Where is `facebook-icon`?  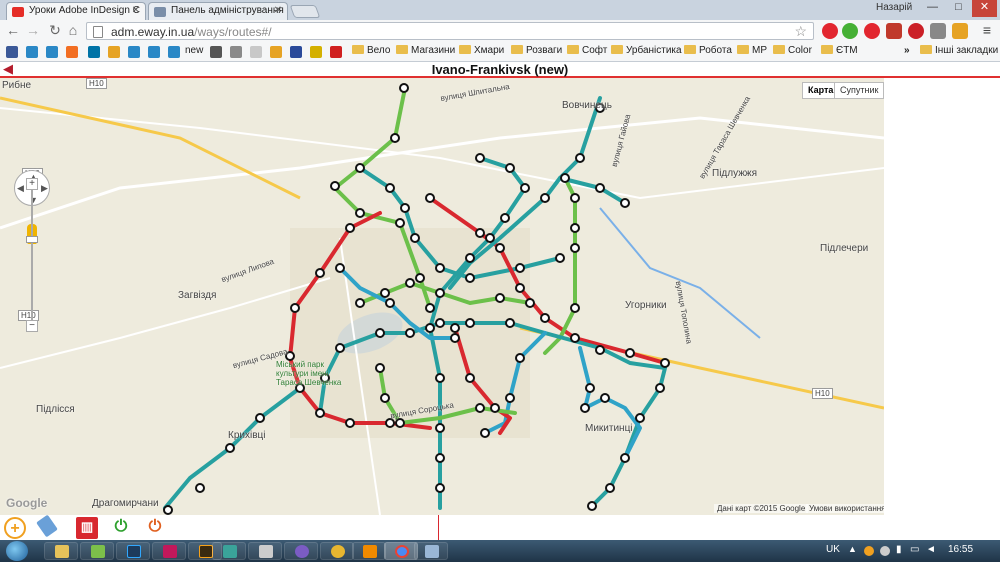 facebook-icon is located at coordinates (12, 52).